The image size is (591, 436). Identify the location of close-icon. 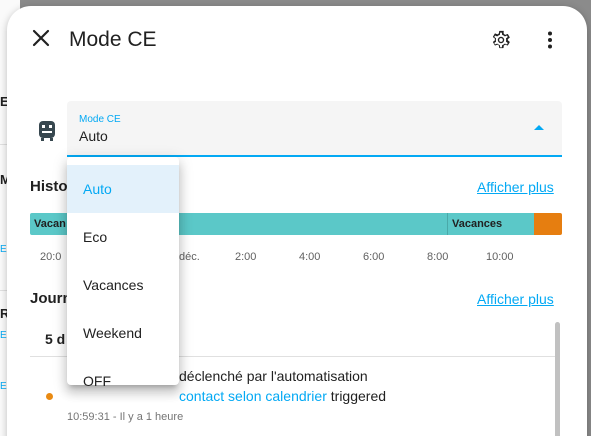
(41, 38).